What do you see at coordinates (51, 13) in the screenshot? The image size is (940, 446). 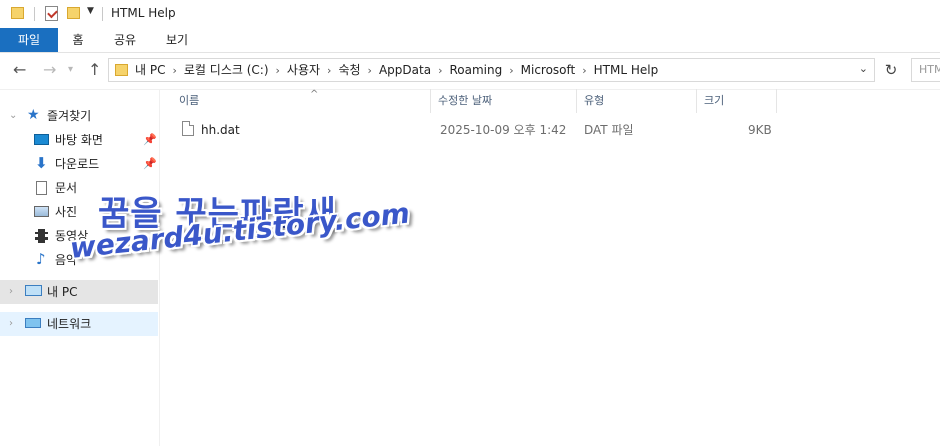 I see `properties-icon` at bounding box center [51, 13].